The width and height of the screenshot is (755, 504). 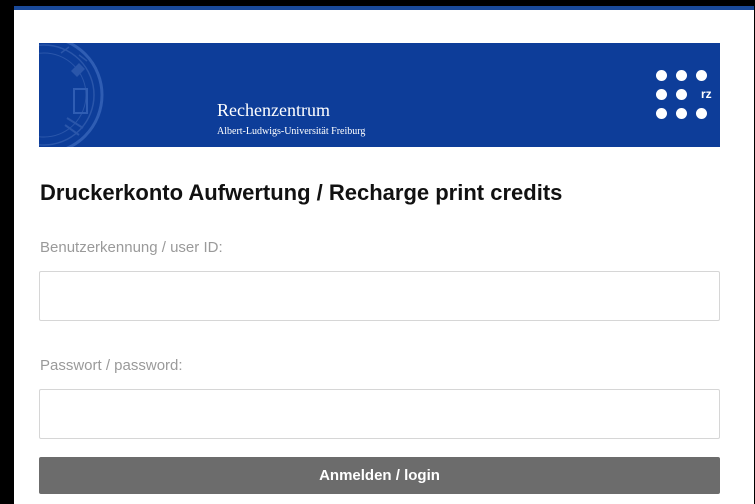 I want to click on user-id-label: Benutzerkennung / user ID:, so click(x=131, y=247).